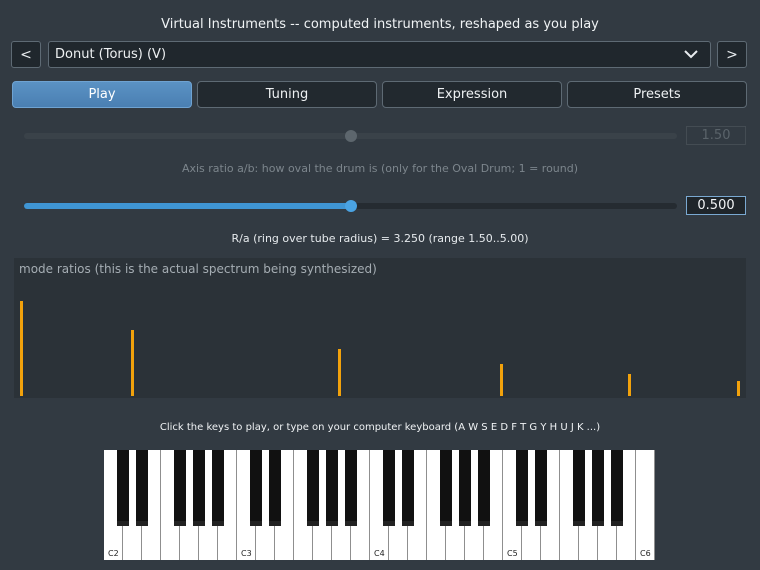 Image resolution: width=760 pixels, height=570 pixels. What do you see at coordinates (187, 206) in the screenshot?
I see `ring-ratio-slider-fill` at bounding box center [187, 206].